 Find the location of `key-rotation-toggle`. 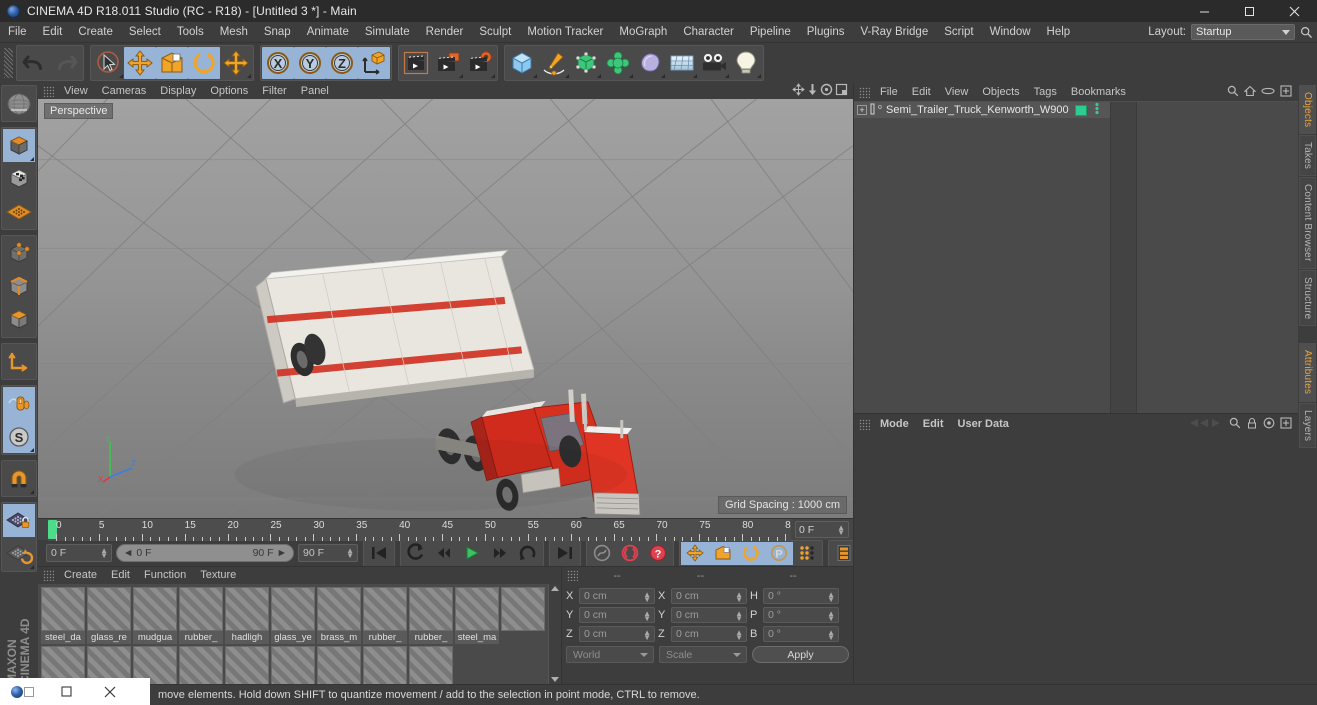

key-rotation-toggle is located at coordinates (751, 553).